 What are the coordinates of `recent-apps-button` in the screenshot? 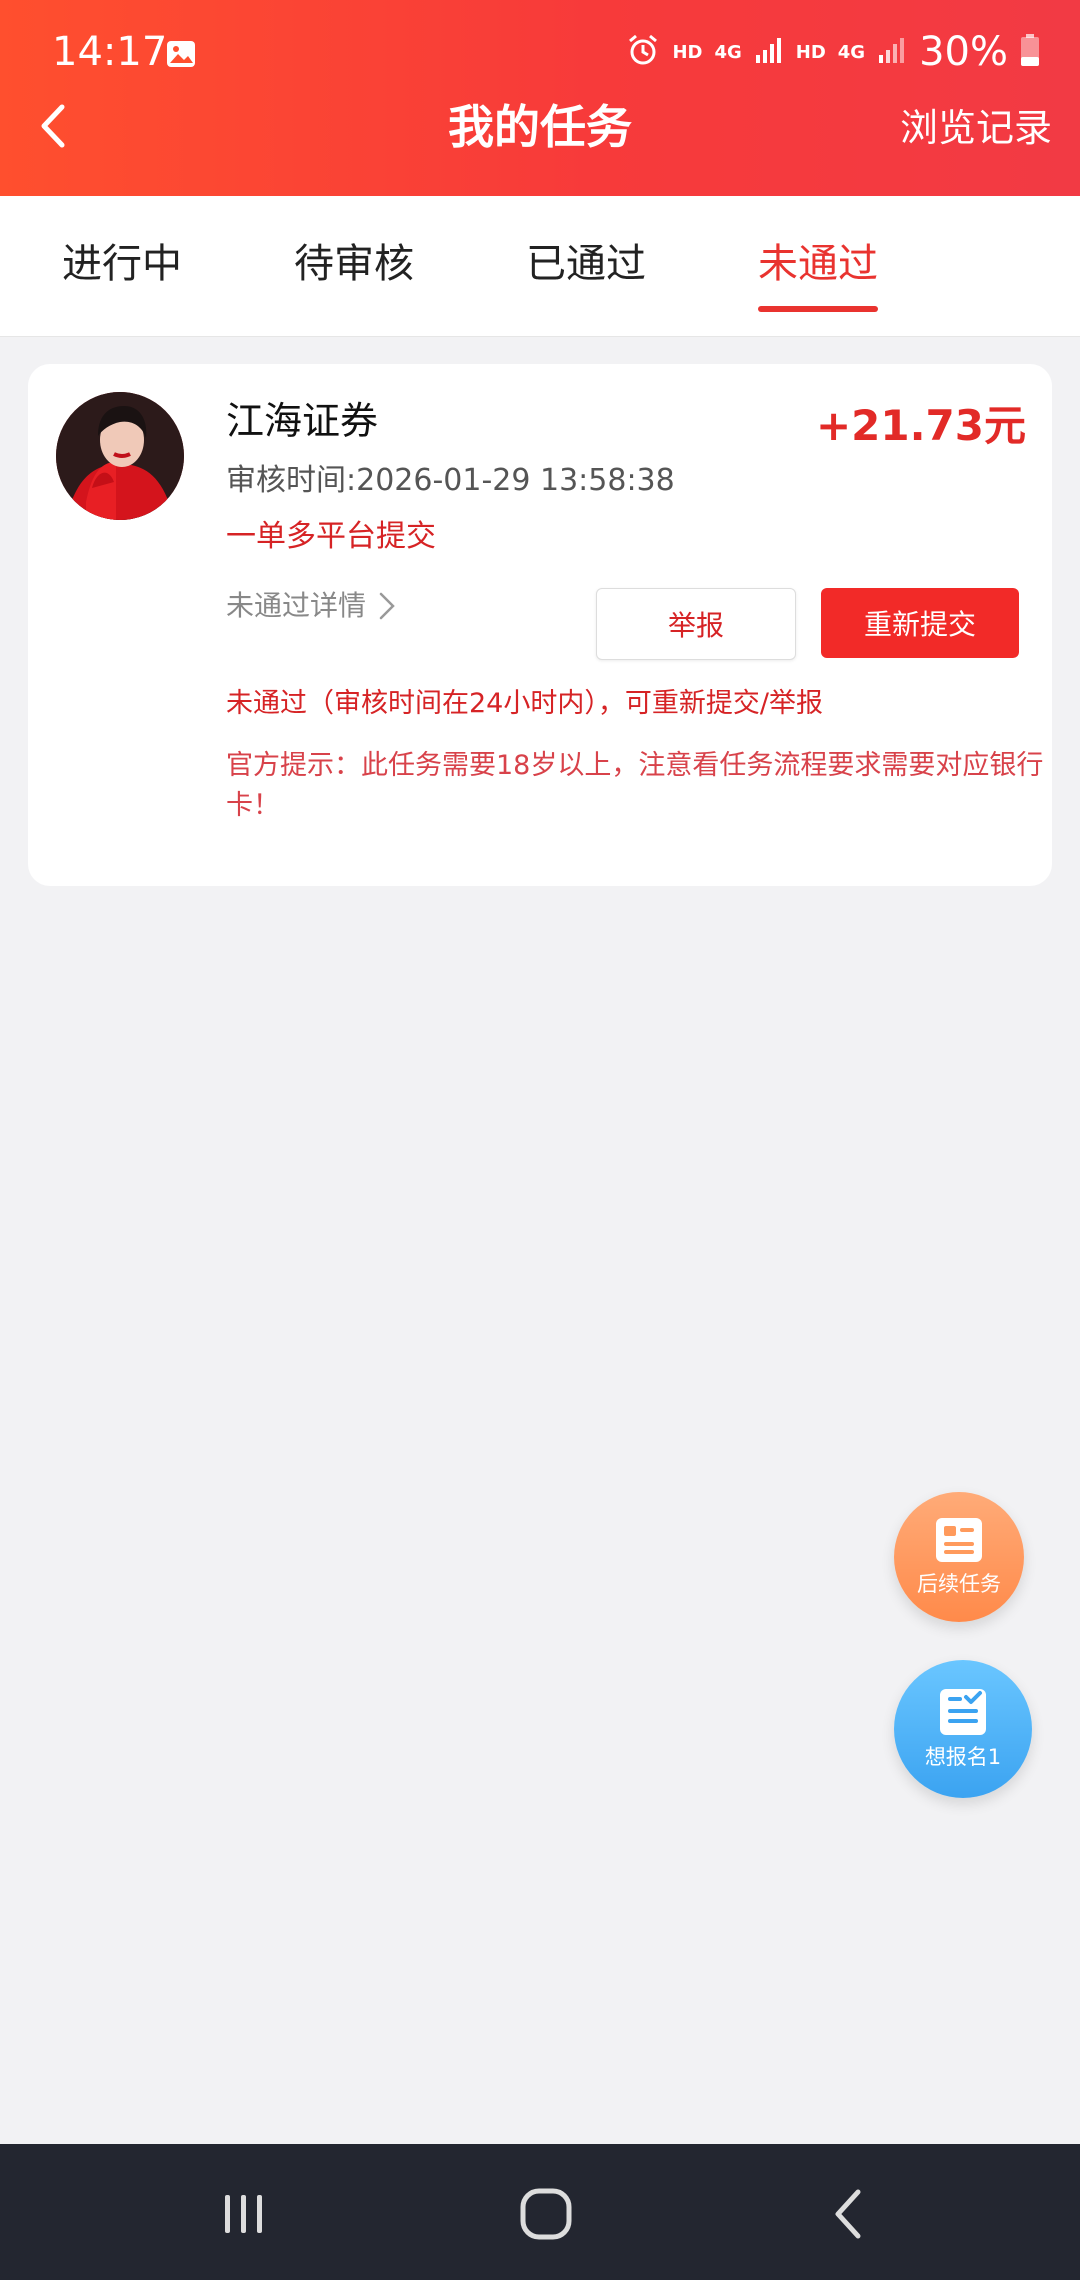 It's located at (244, 2214).